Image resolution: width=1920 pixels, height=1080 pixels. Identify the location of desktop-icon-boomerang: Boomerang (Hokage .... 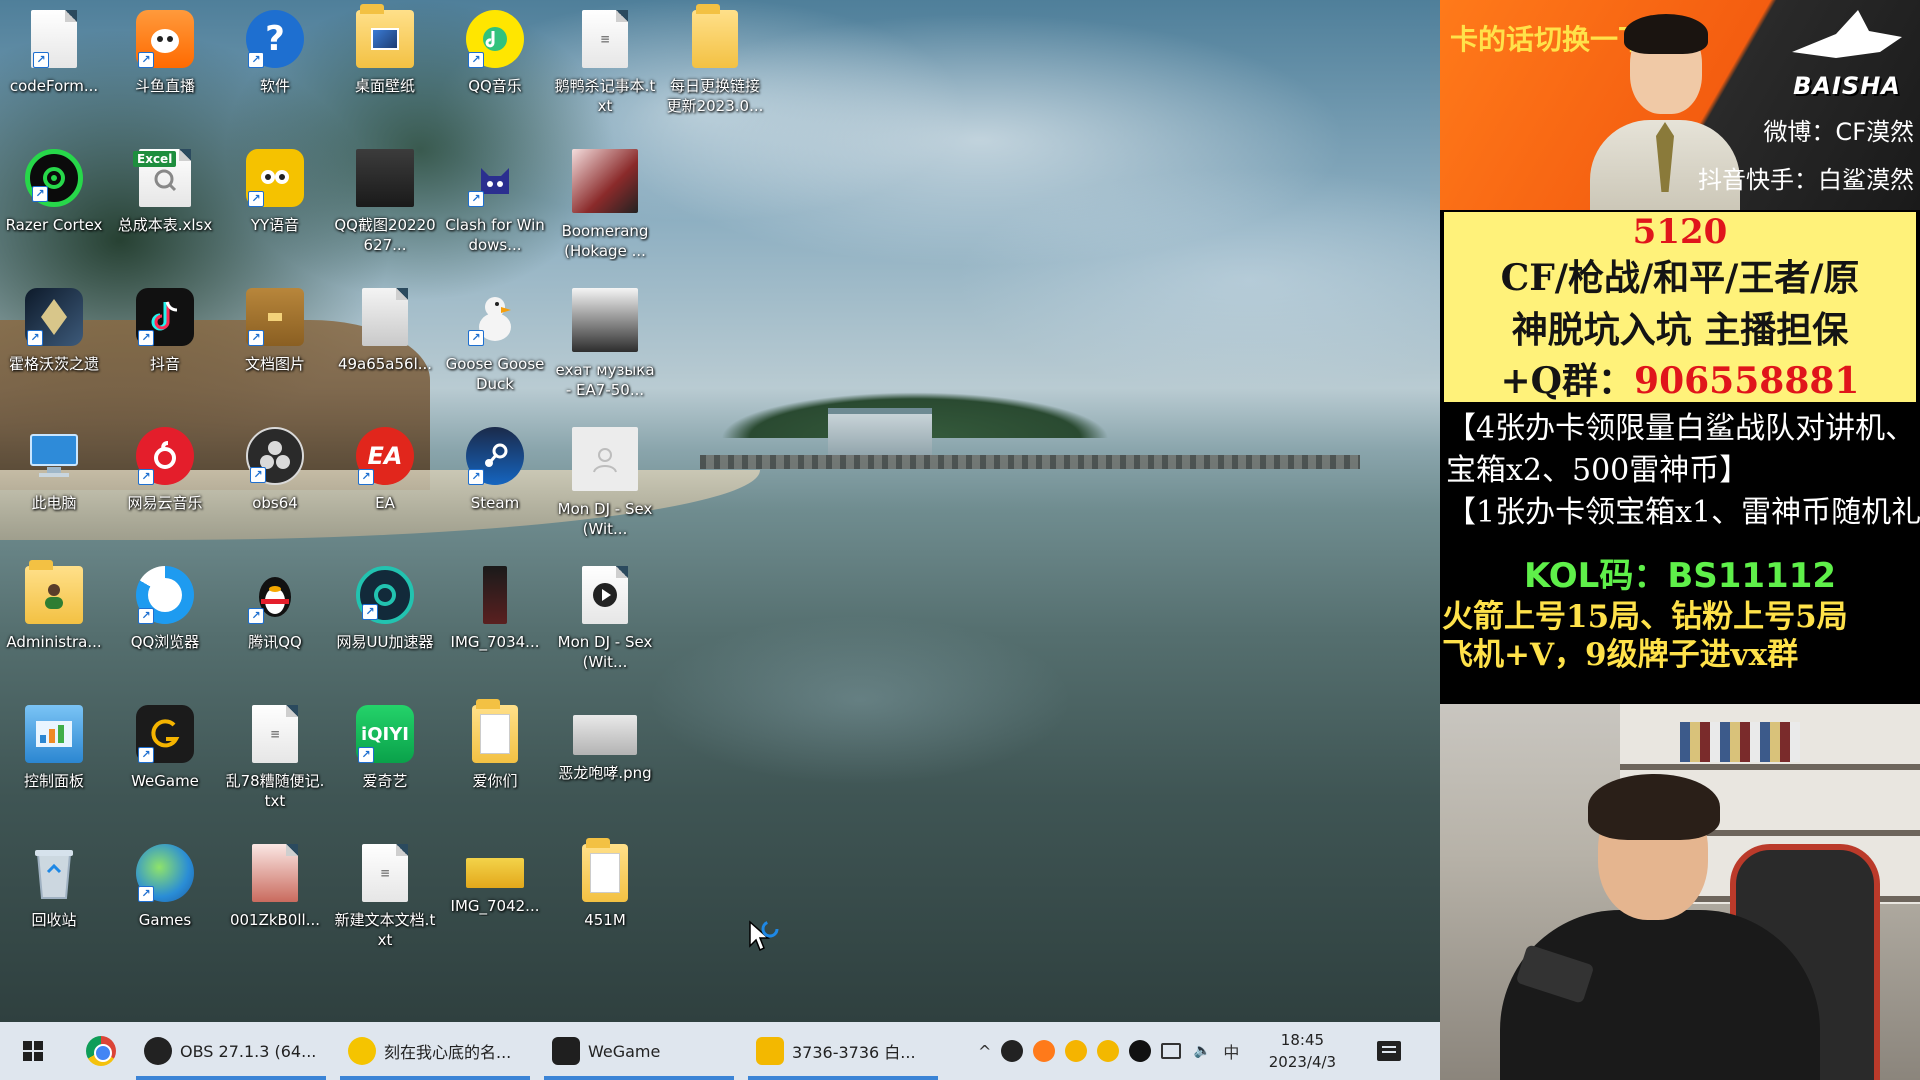
(605, 205).